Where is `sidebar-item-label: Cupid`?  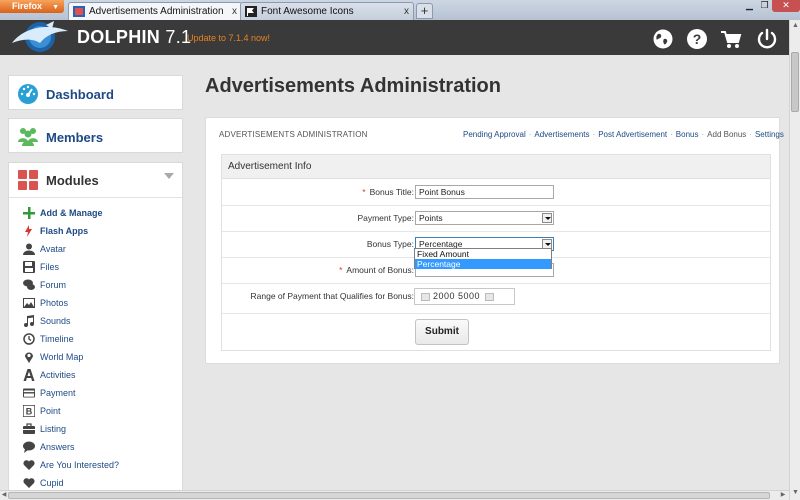 sidebar-item-label: Cupid is located at coordinates (52, 483).